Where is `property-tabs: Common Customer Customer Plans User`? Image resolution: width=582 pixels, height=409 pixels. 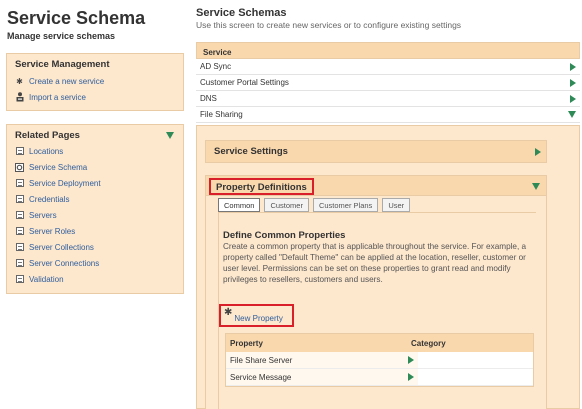 property-tabs: Common Customer Customer Plans User is located at coordinates (314, 205).